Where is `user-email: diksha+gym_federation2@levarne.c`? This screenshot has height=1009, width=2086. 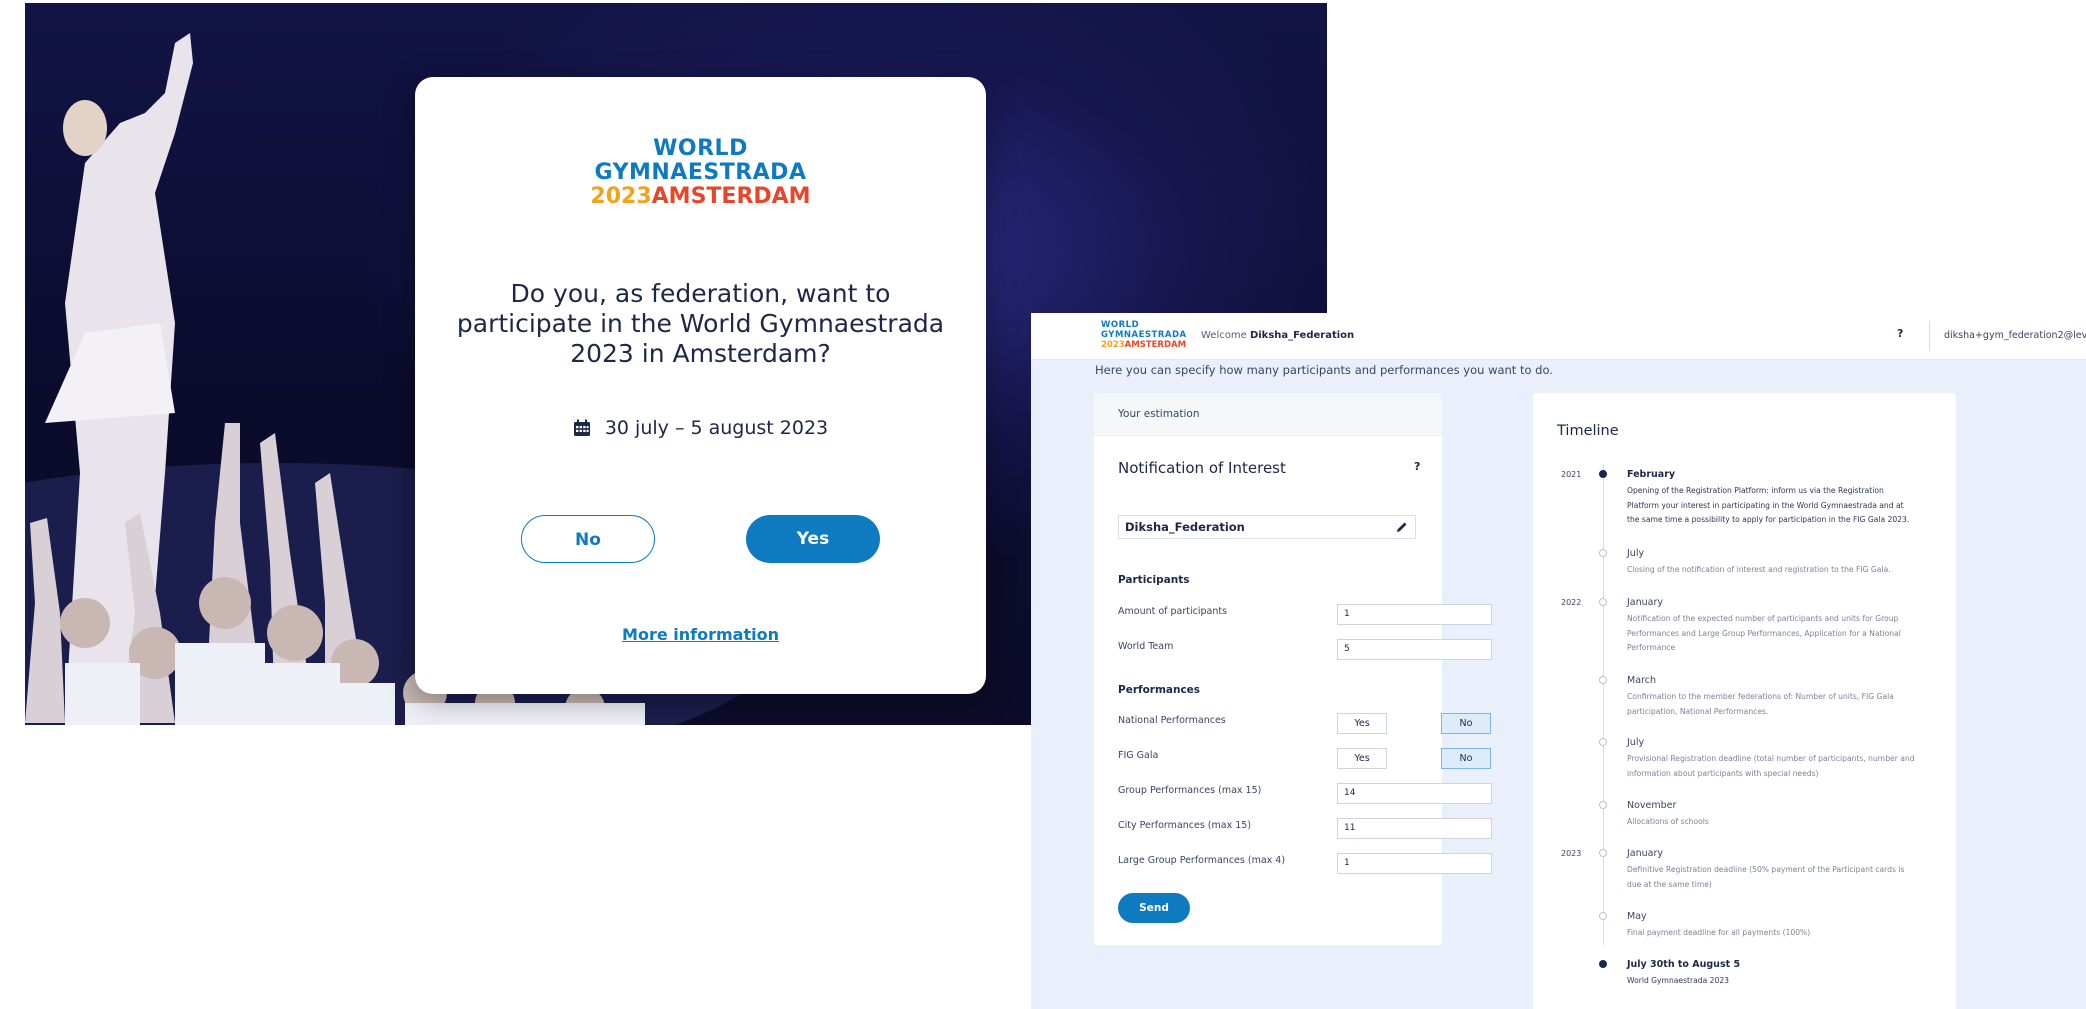 user-email: diksha+gym_federation2@levarne.c is located at coordinates (2015, 335).